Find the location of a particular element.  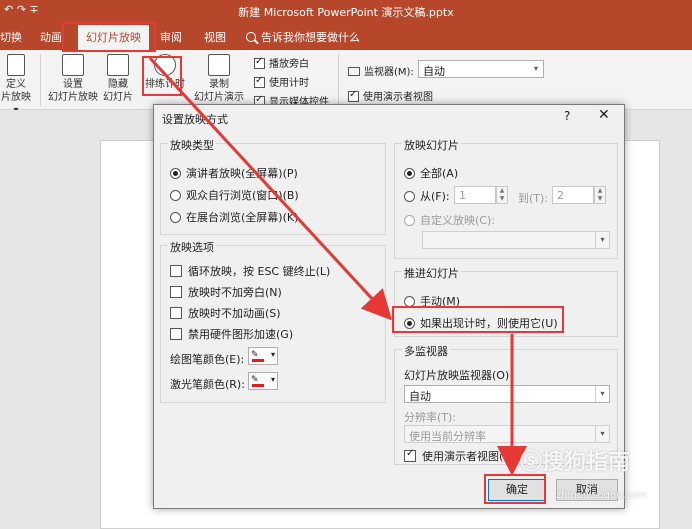

watermark-logo: ⓢ搜狗指南 is located at coordinates (575, 462).